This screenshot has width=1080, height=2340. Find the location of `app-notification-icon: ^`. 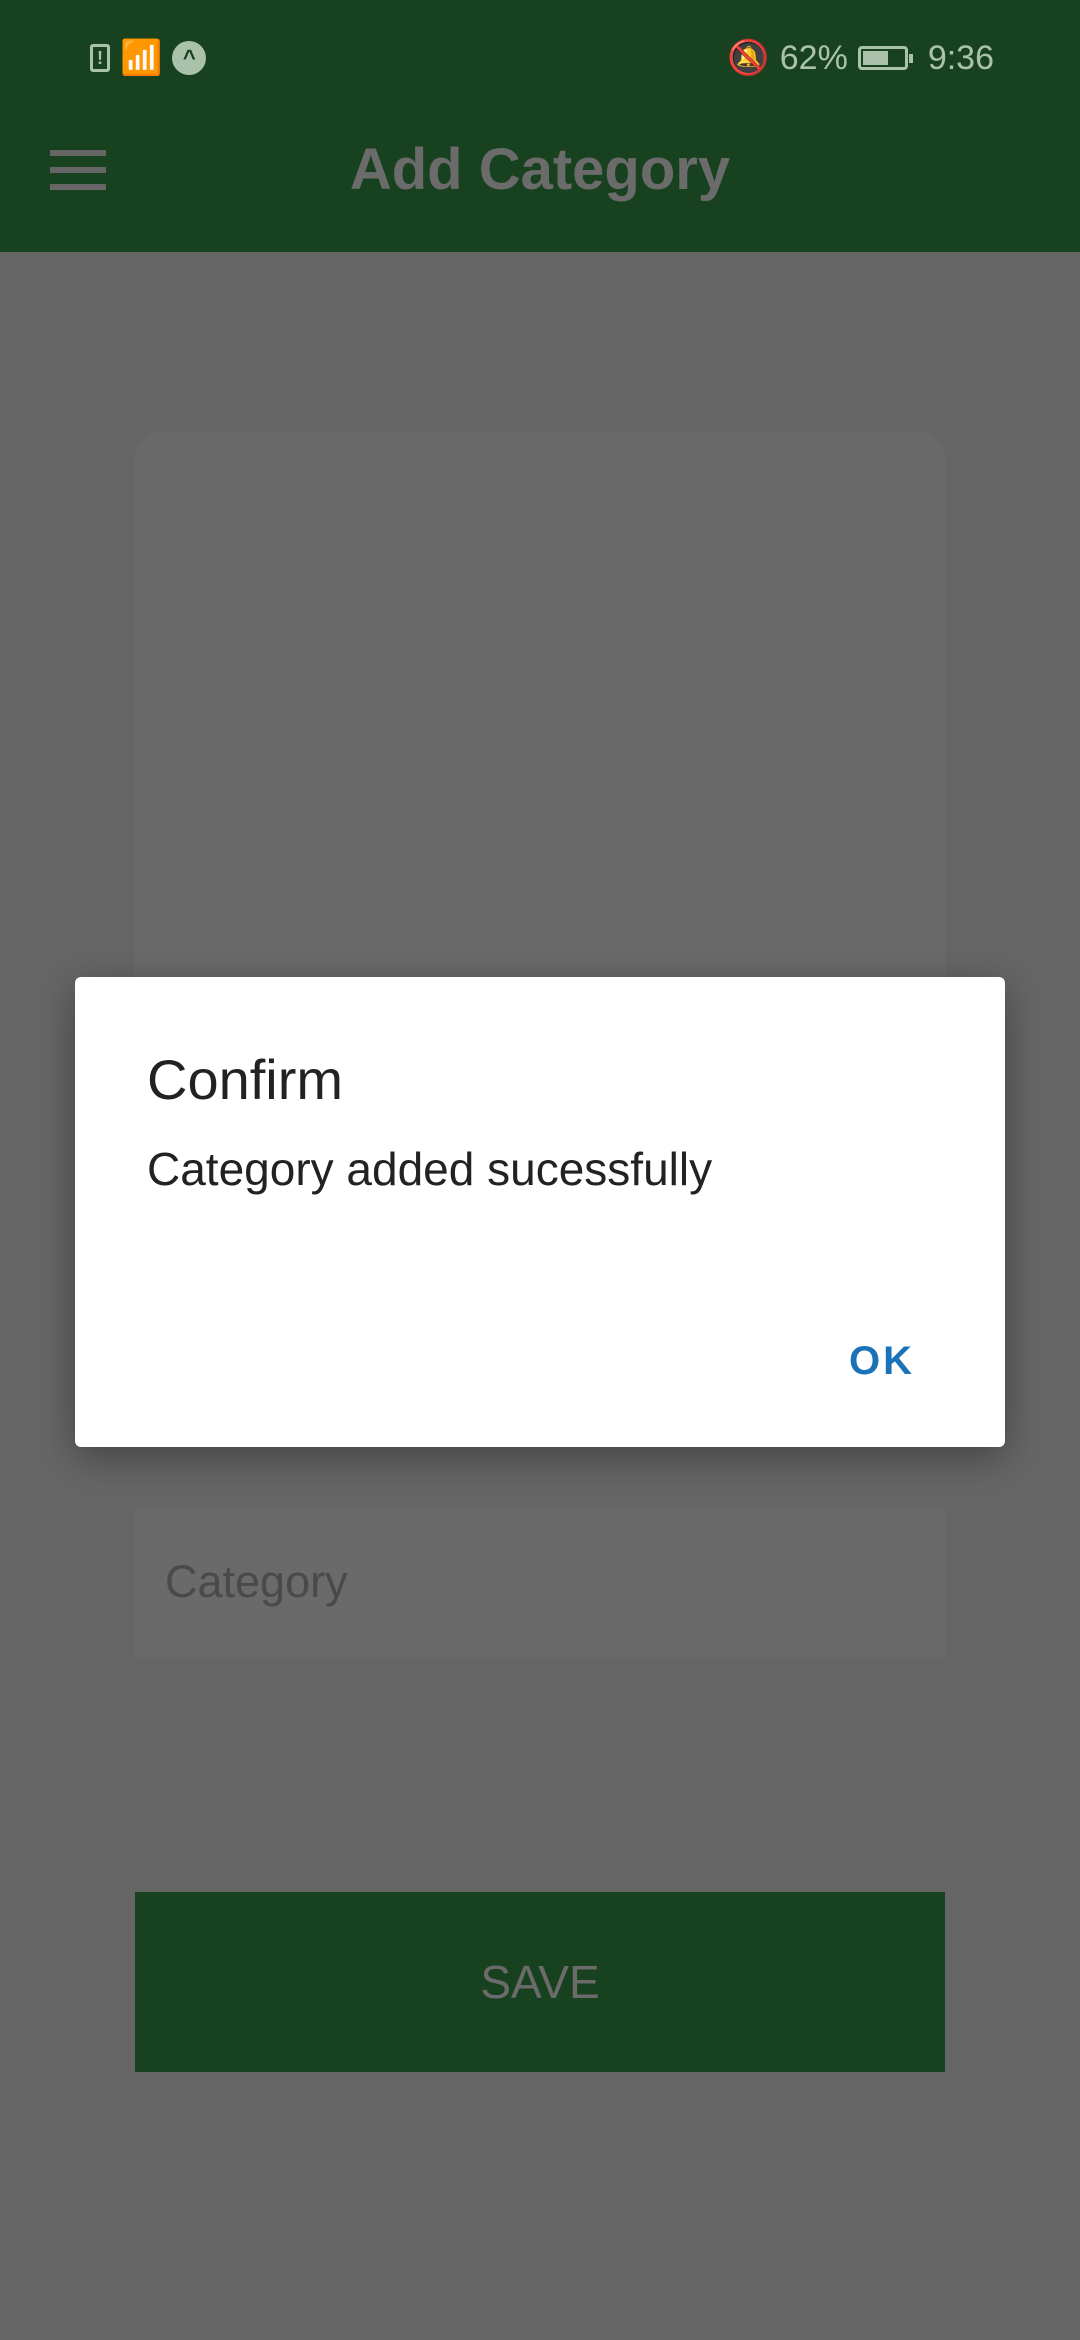

app-notification-icon: ^ is located at coordinates (189, 58).